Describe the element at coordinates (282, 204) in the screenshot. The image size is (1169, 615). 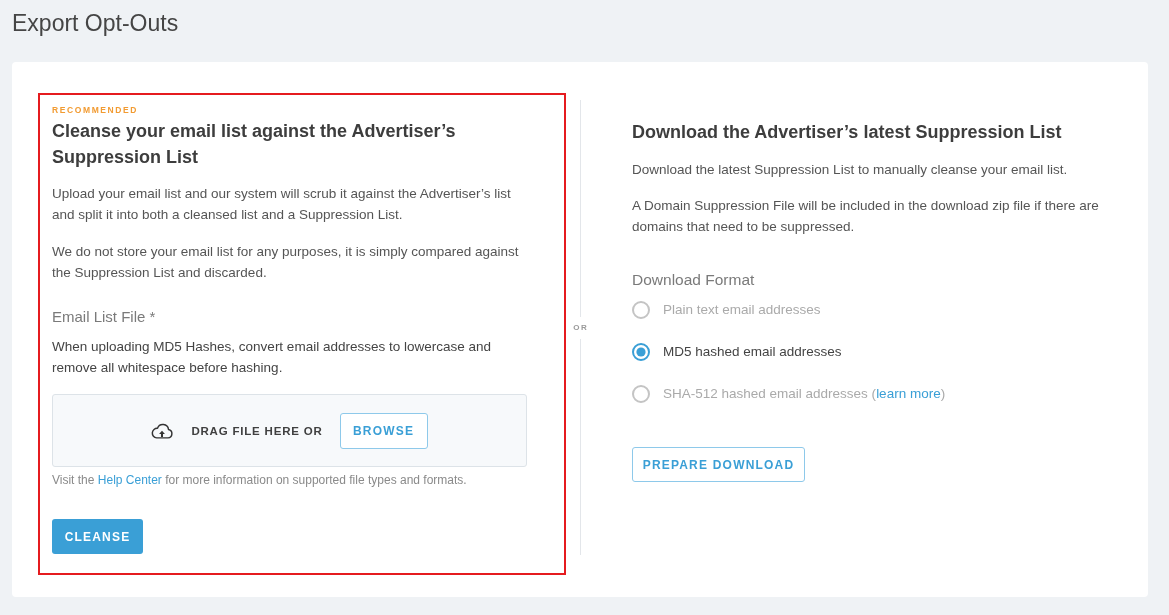
I see `description-text: Upload your email list and our system will scrub it against the Advertiser’s list and split it into both a cleansed list and a Suppression List.` at that location.